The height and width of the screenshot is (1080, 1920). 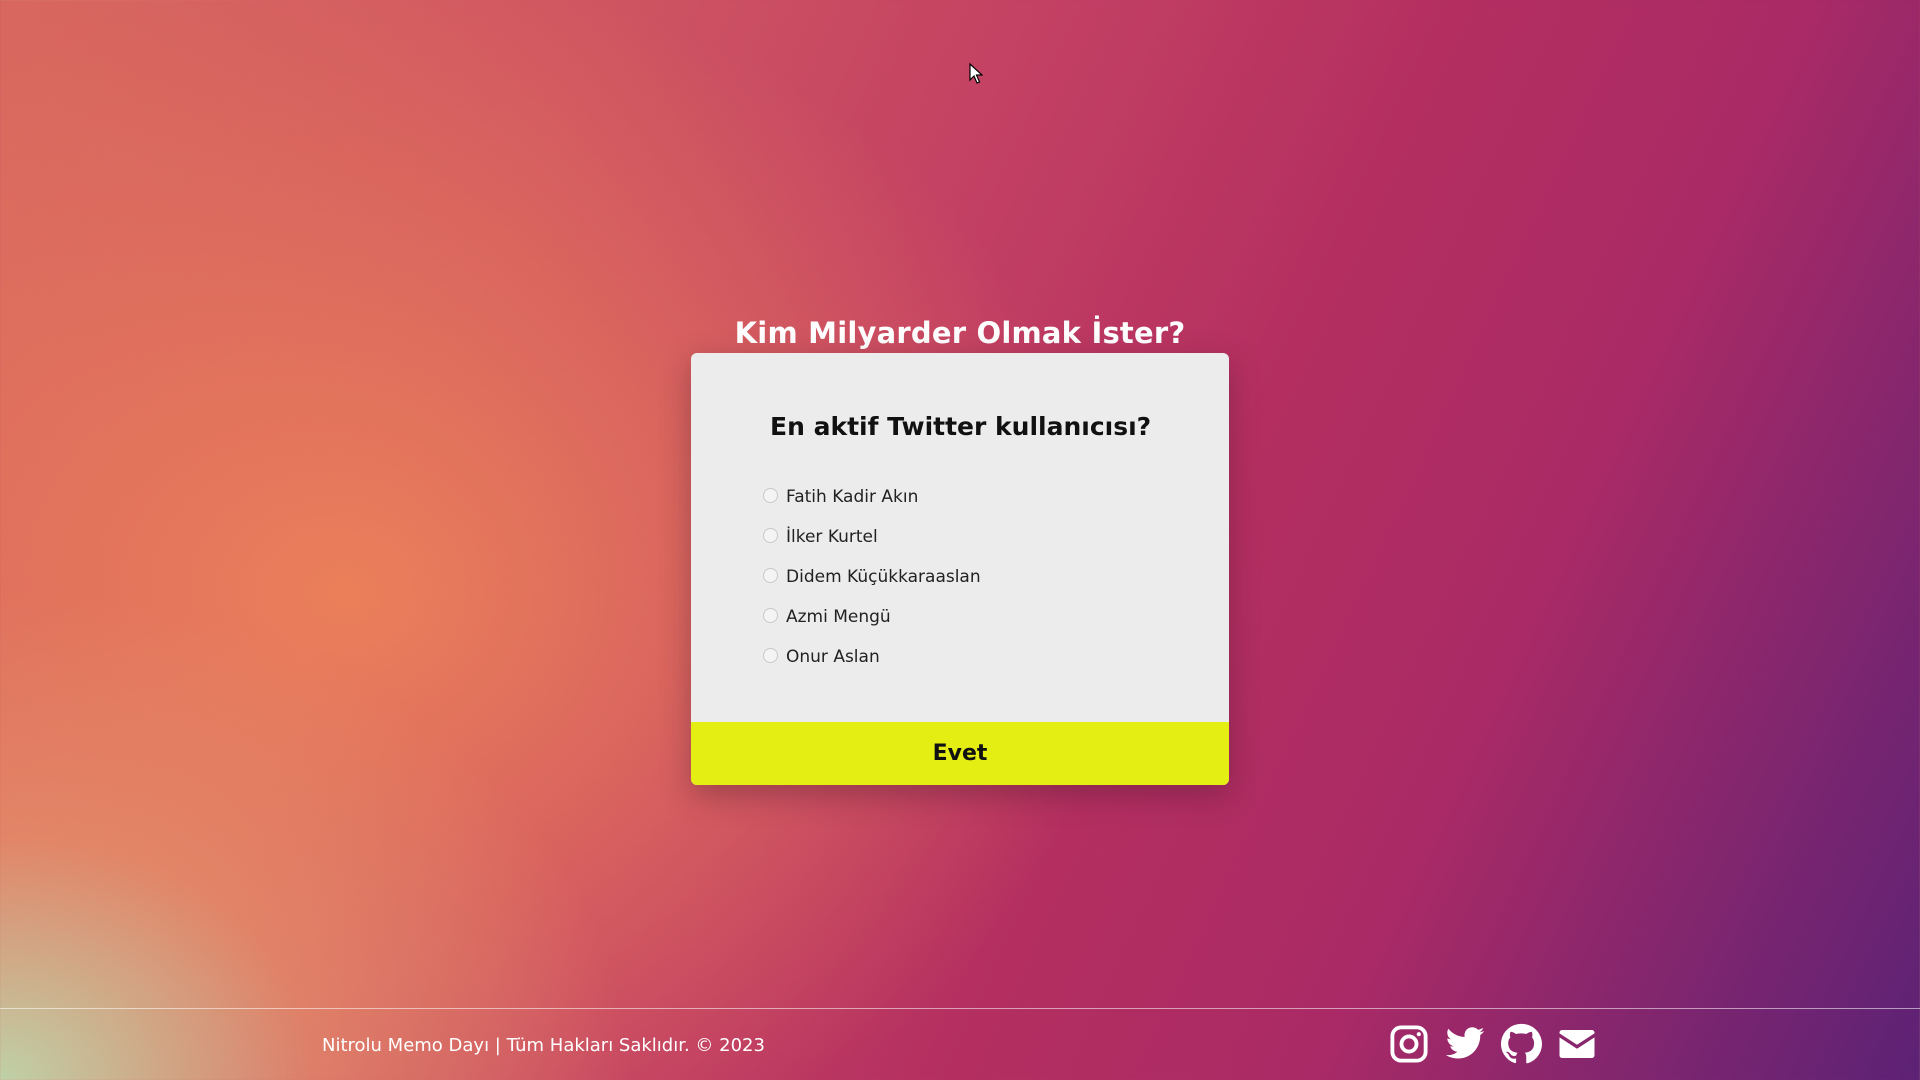 I want to click on answer-option: Onur Aslan, so click(x=872, y=657).